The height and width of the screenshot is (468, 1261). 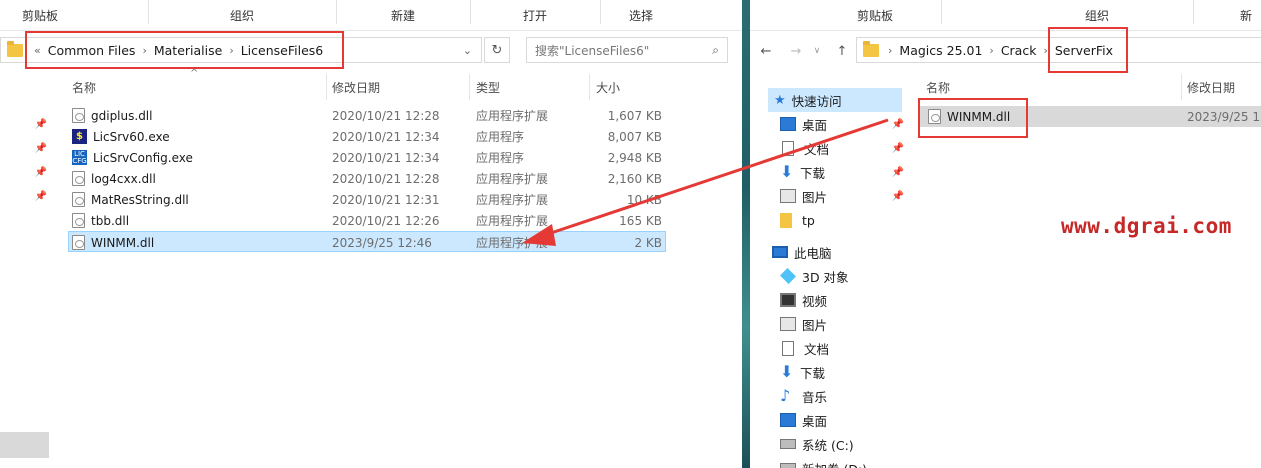 What do you see at coordinates (715, 178) in the screenshot?
I see `arrow-line` at bounding box center [715, 178].